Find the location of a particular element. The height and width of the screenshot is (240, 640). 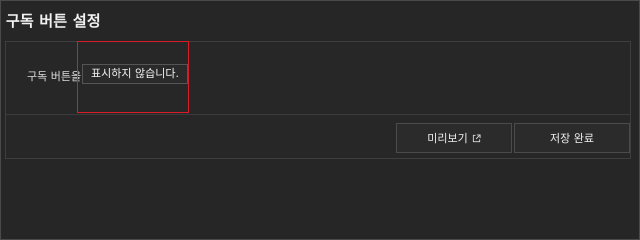

subscribe-display-selected-value: 표시하지 않습니다. is located at coordinates (135, 73).